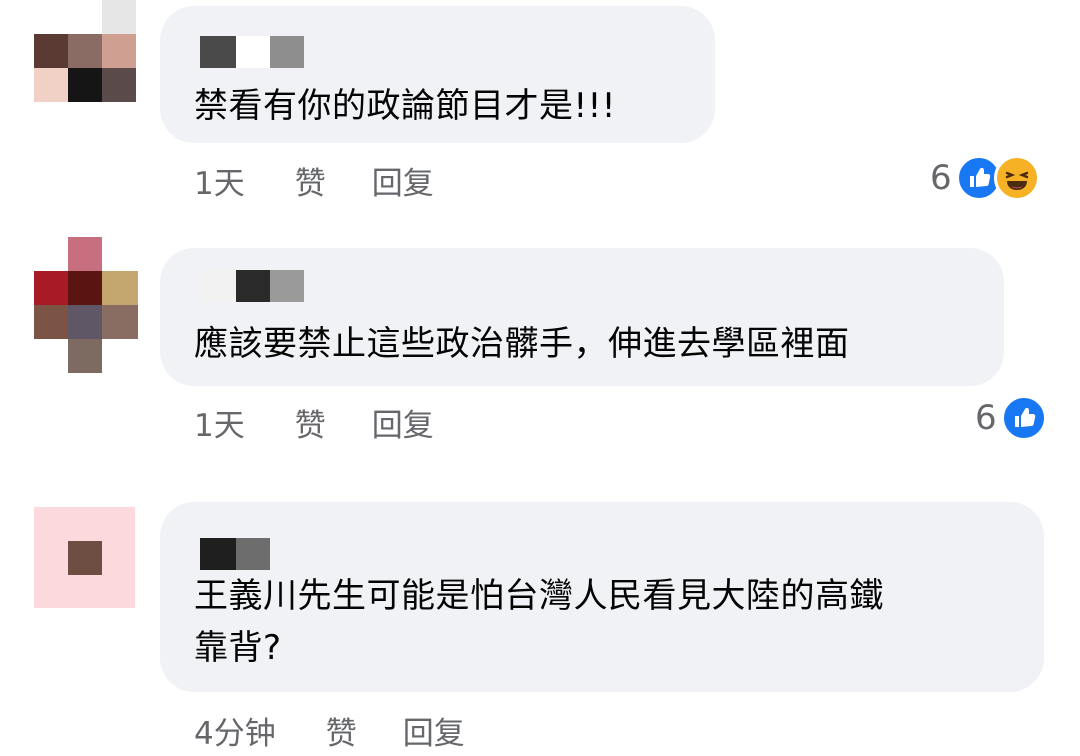 This screenshot has width=1080, height=756. I want to click on comment-bubble: 禁看有你的政論節目才是!!!, so click(437, 74).